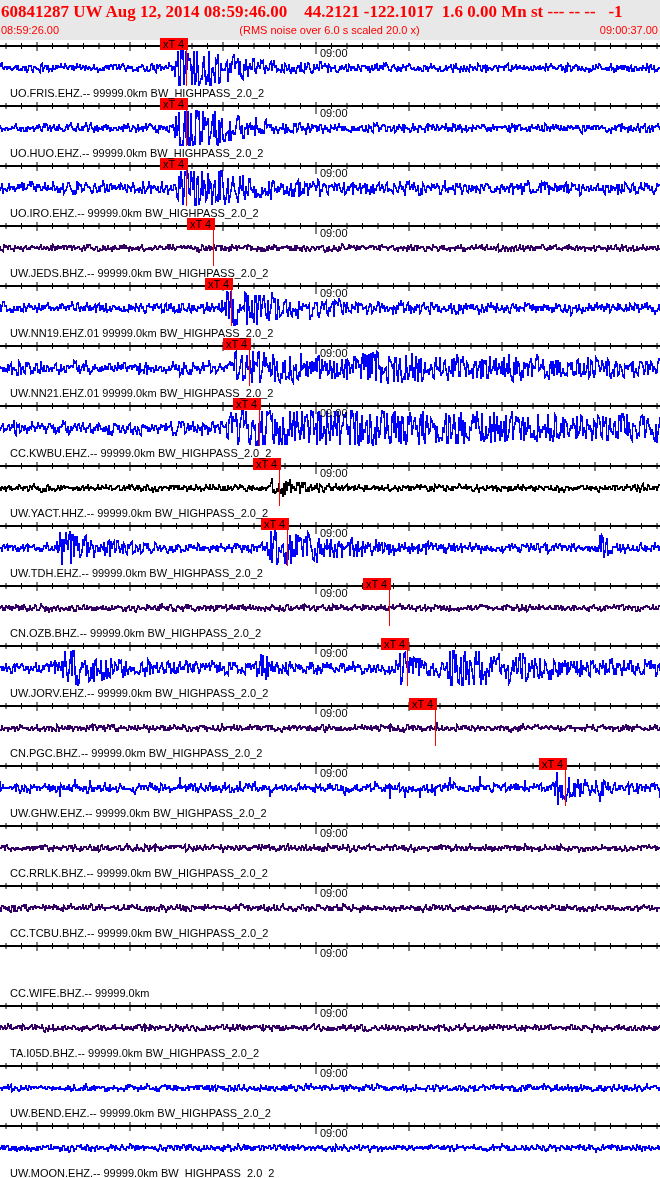 This screenshot has height=1178, width=660. What do you see at coordinates (30, 30) in the screenshot?
I see `start-time: 08:59:26.00` at bounding box center [30, 30].